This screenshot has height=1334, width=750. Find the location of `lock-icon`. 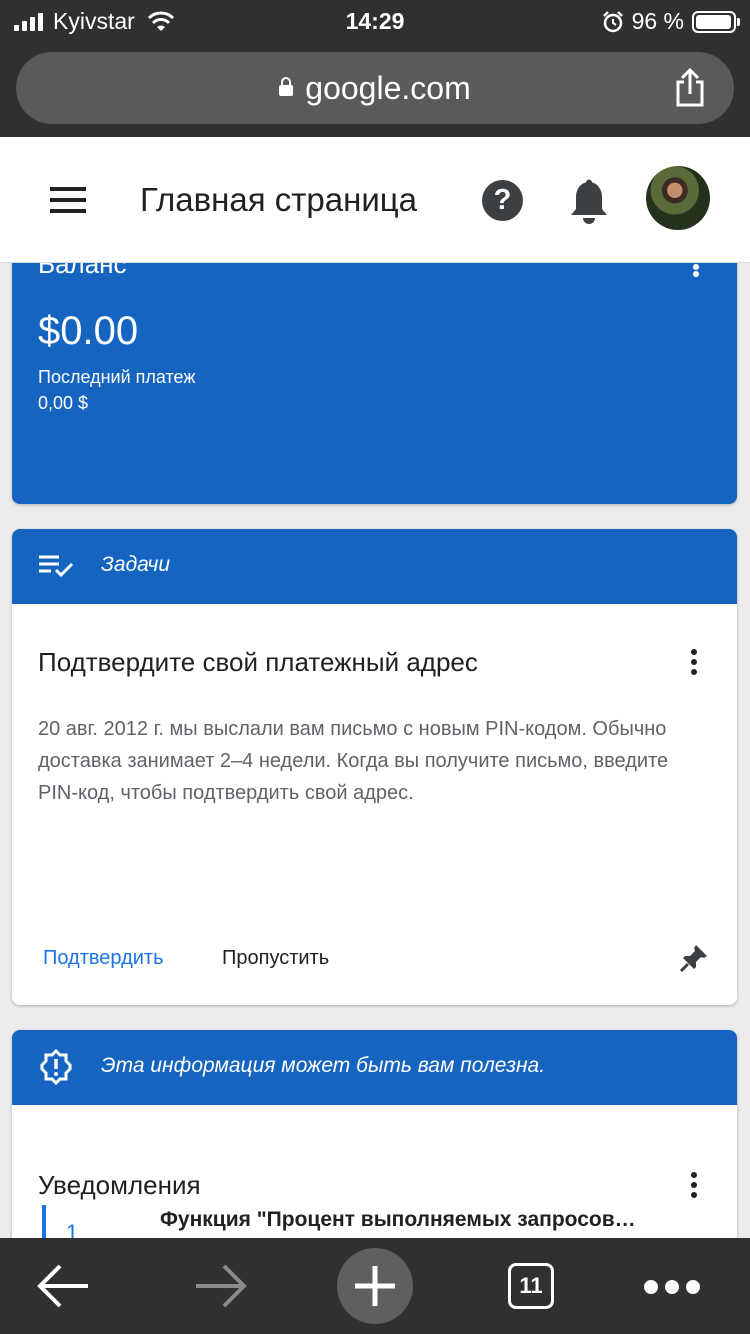

lock-icon is located at coordinates (286, 86).